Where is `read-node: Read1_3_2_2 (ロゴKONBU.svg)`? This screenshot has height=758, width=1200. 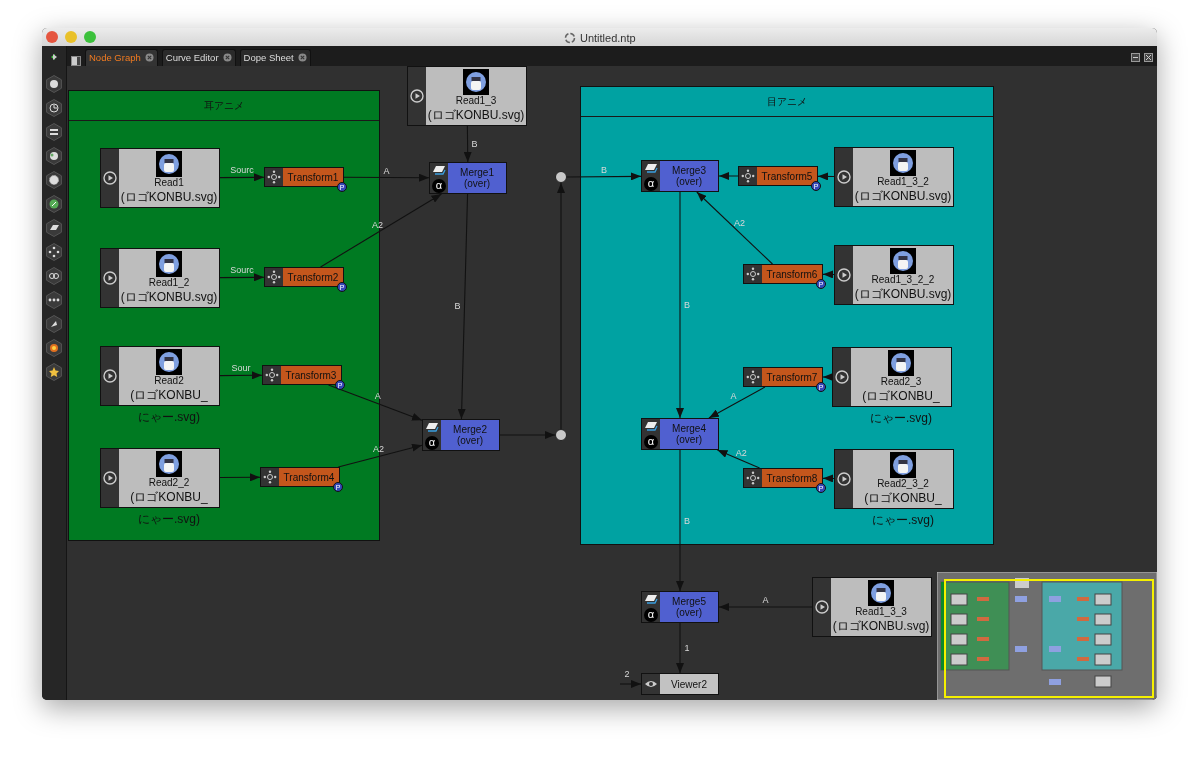 read-node: Read1_3_2_2 (ロゴKONBU.svg) is located at coordinates (894, 275).